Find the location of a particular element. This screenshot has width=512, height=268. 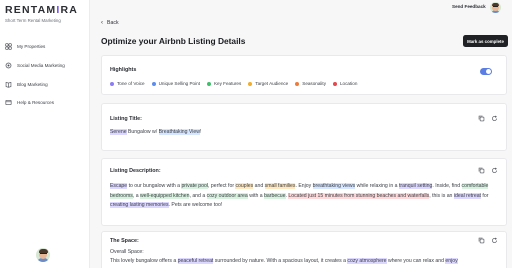

sidebar-item-label: Help & Resources is located at coordinates (36, 103).